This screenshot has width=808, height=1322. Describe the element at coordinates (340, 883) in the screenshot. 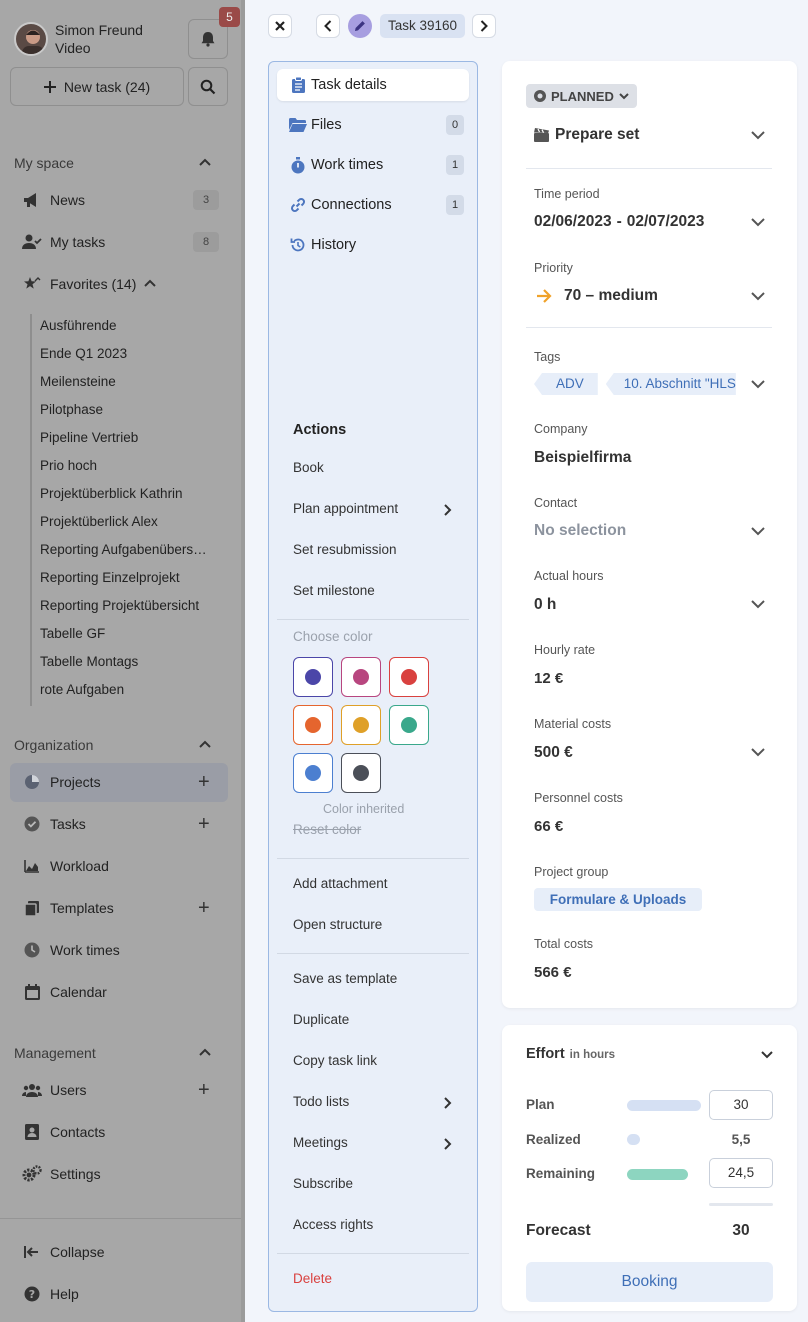

I see `add-attachment-action: Add attachment` at that location.